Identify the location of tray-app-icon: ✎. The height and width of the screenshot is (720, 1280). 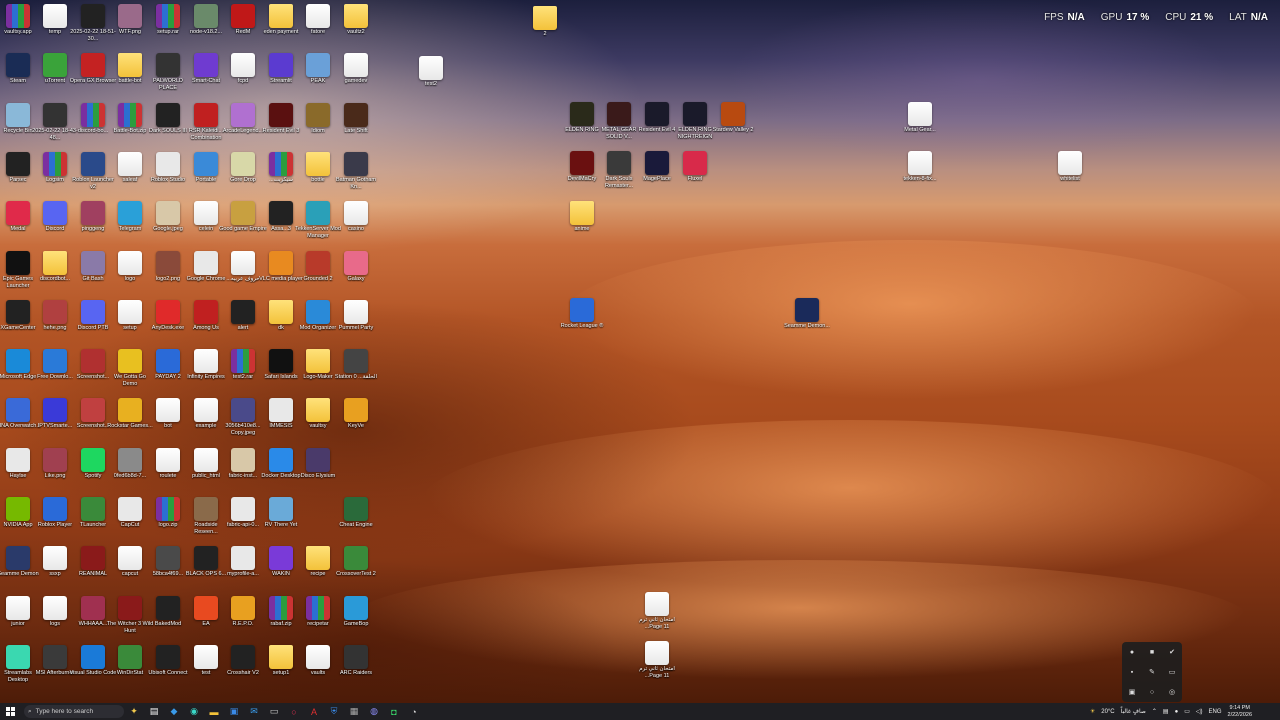
(1152, 672).